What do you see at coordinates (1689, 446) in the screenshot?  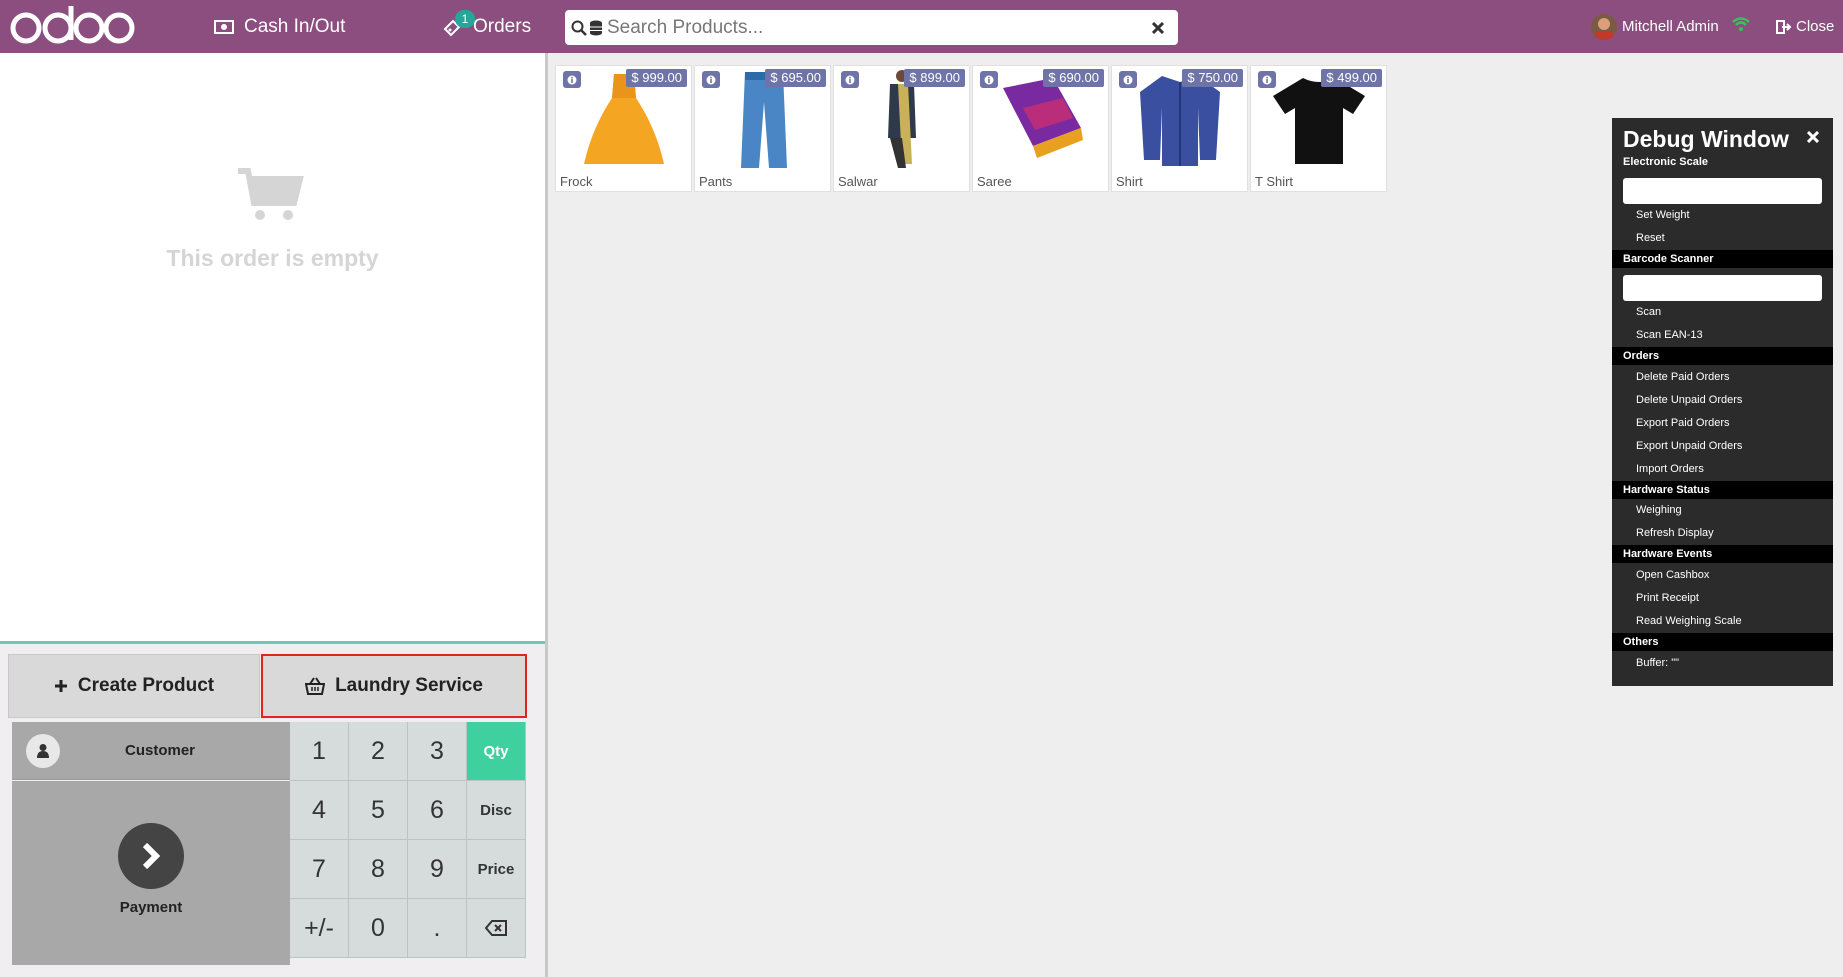 I see `export-unpaid-orders-button: Export Unpaid Orders` at bounding box center [1689, 446].